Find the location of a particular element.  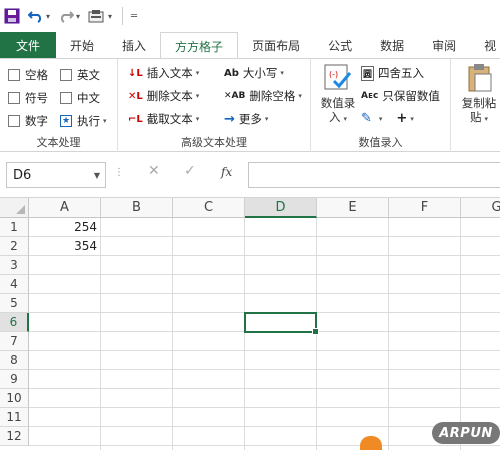

row-header-7: 7 is located at coordinates (14, 341).